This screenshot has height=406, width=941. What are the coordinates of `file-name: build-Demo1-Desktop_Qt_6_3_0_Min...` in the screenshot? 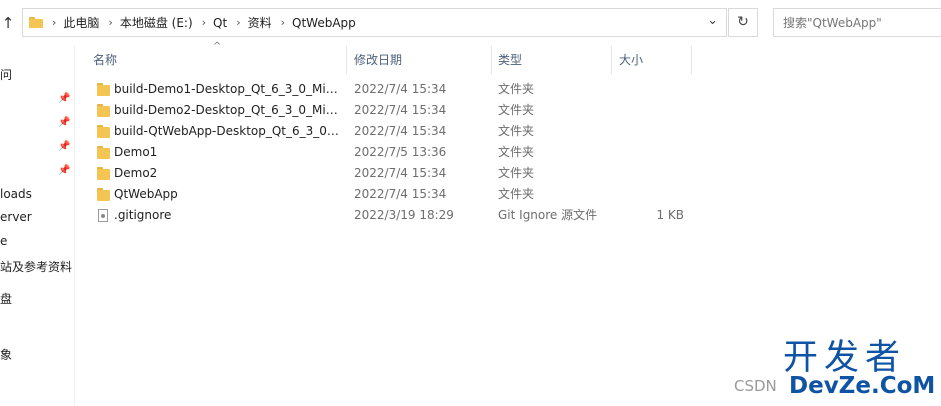 It's located at (226, 89).